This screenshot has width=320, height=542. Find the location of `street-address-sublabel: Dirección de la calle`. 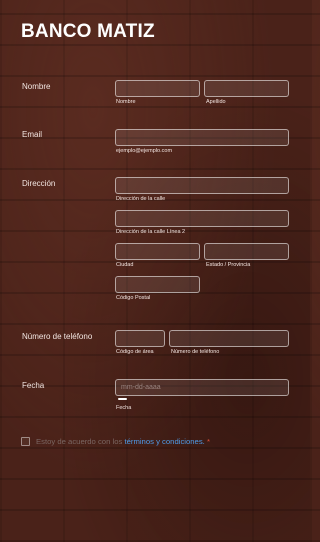

street-address-sublabel: Dirección de la calle is located at coordinates (141, 199).